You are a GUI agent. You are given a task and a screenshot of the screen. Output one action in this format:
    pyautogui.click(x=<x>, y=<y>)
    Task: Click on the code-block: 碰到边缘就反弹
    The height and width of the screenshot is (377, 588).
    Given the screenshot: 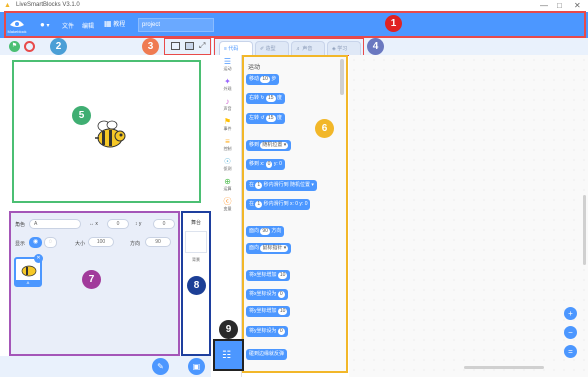 What is the action you would take?
    pyautogui.click(x=267, y=354)
    